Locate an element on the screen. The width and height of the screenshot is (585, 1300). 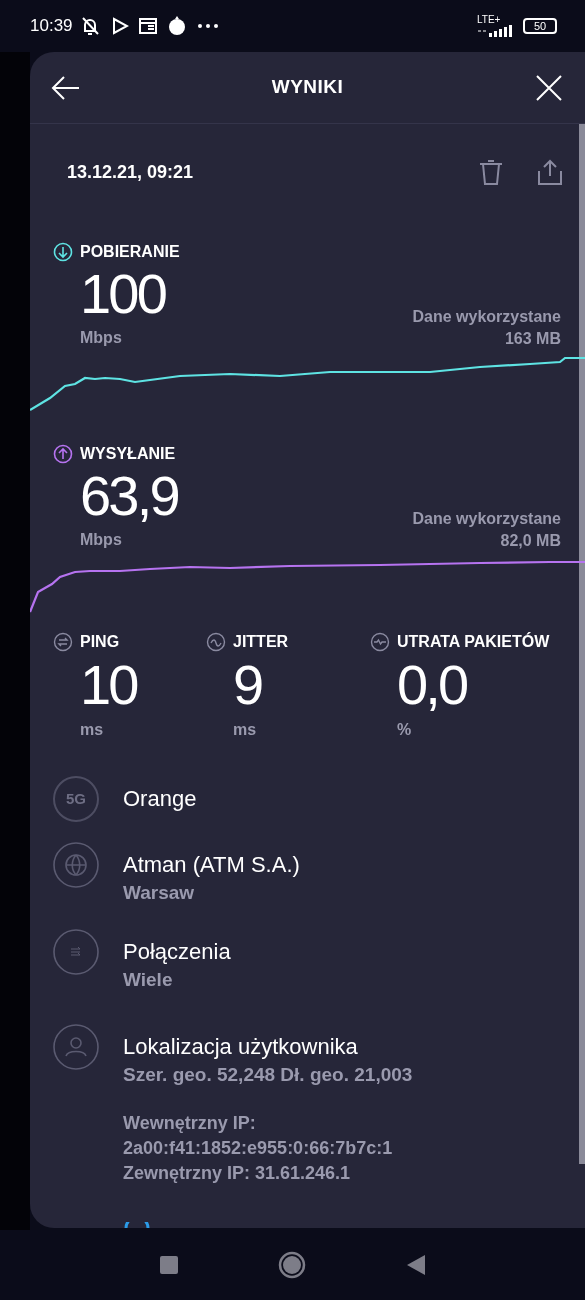
scrollbar is located at coordinates (582, 644).